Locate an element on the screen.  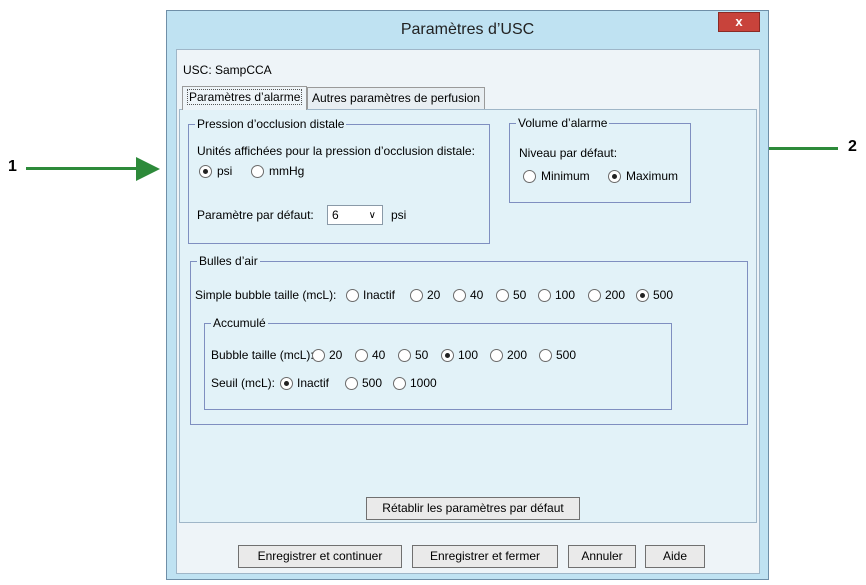
close-icon: x is located at coordinates (739, 21).